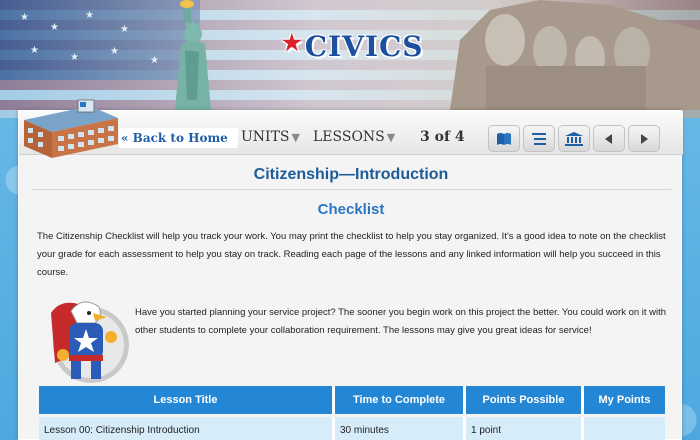 The width and height of the screenshot is (700, 440). Describe the element at coordinates (525, 400) in the screenshot. I see `column-header-points-possible: Points Possible` at that location.